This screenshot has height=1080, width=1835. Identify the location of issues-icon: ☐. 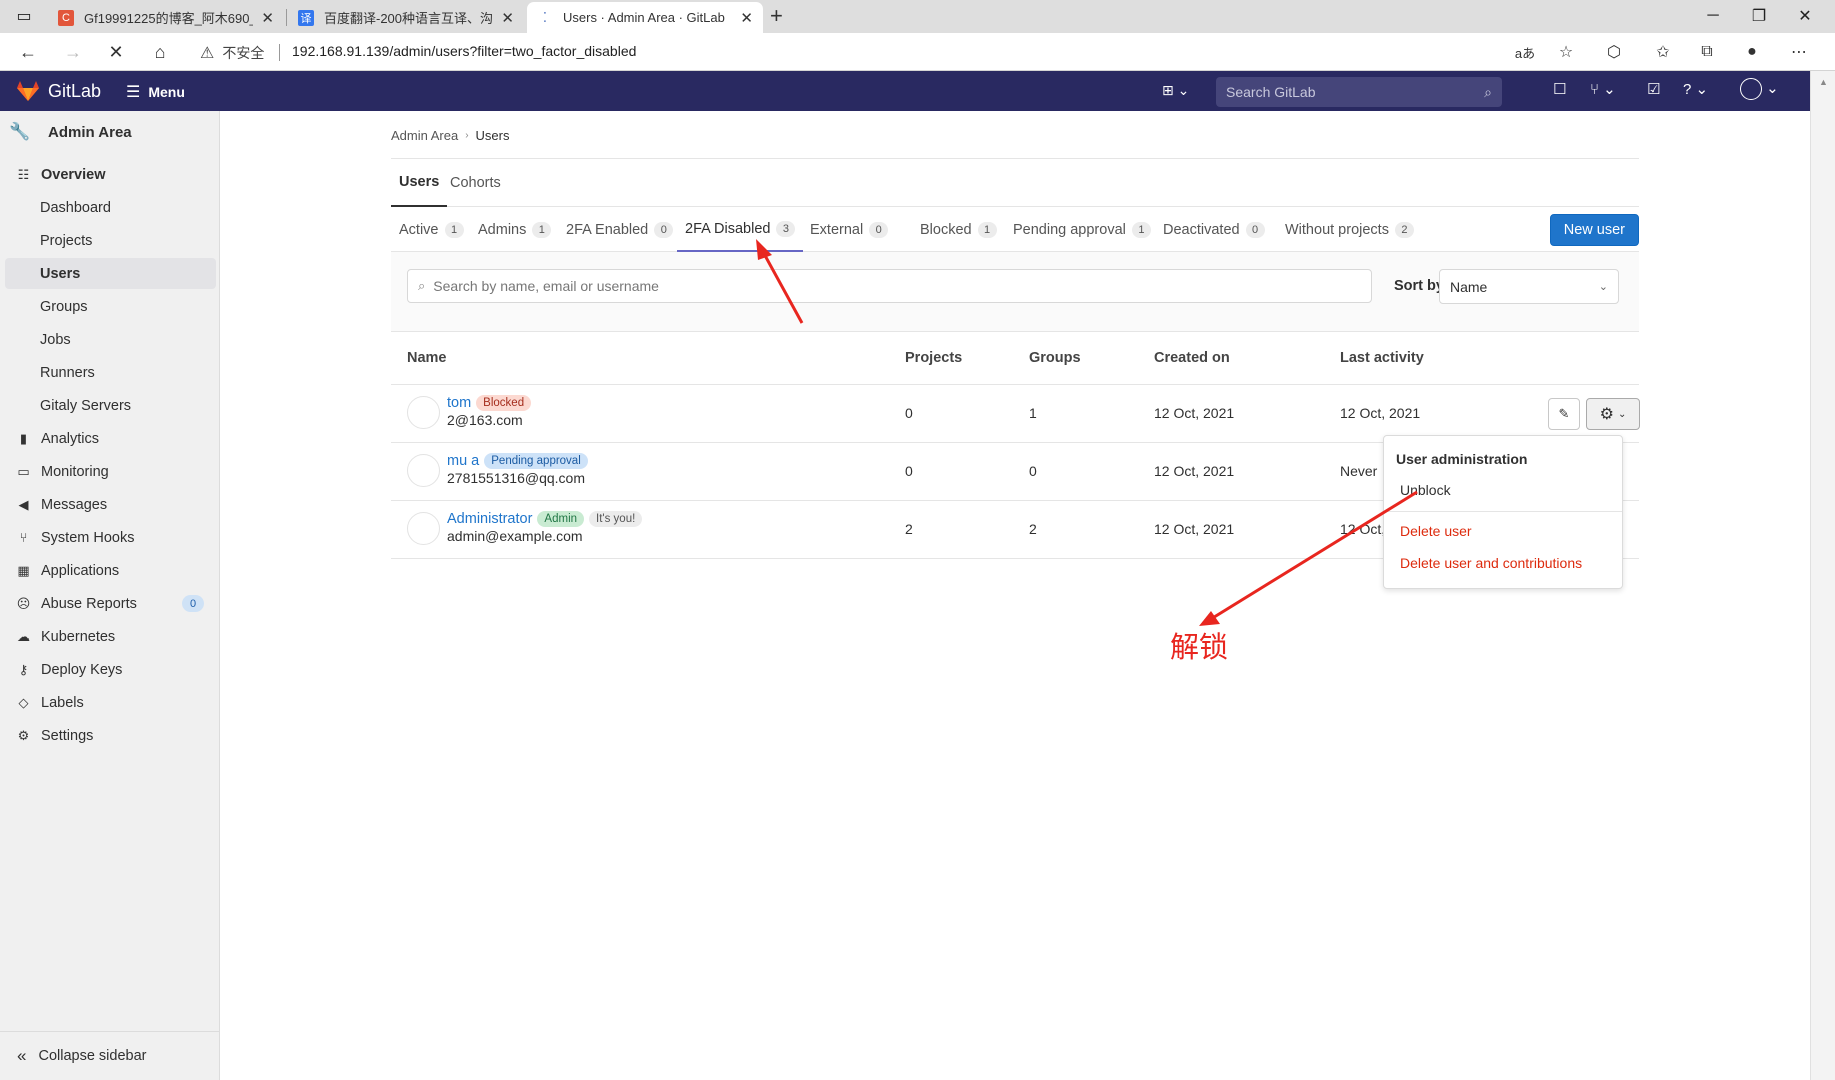
(1559, 89).